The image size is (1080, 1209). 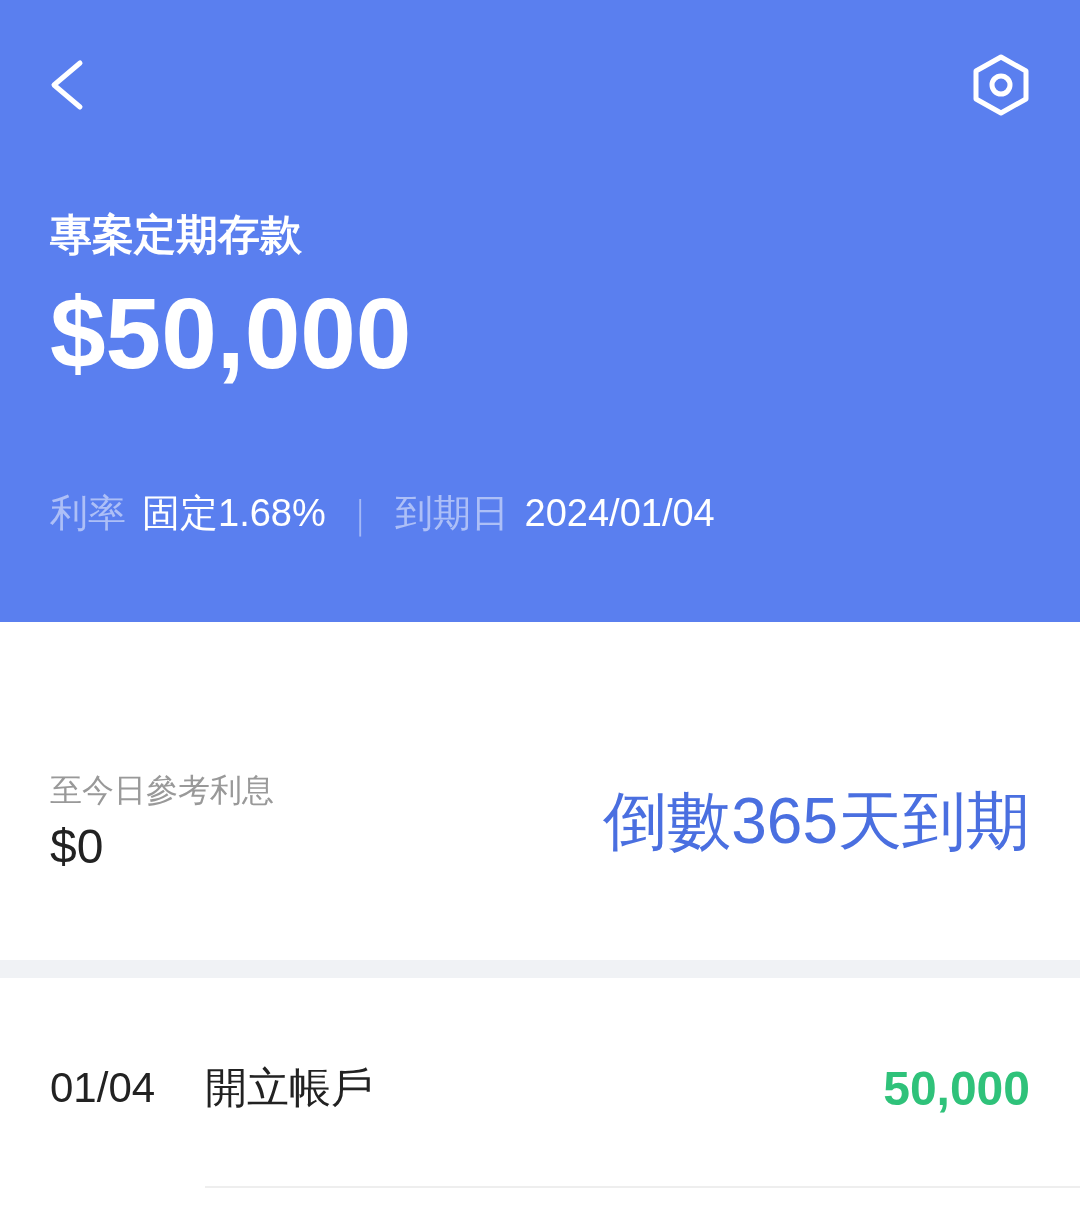 What do you see at coordinates (88, 514) in the screenshot?
I see `rate-label: 利率` at bounding box center [88, 514].